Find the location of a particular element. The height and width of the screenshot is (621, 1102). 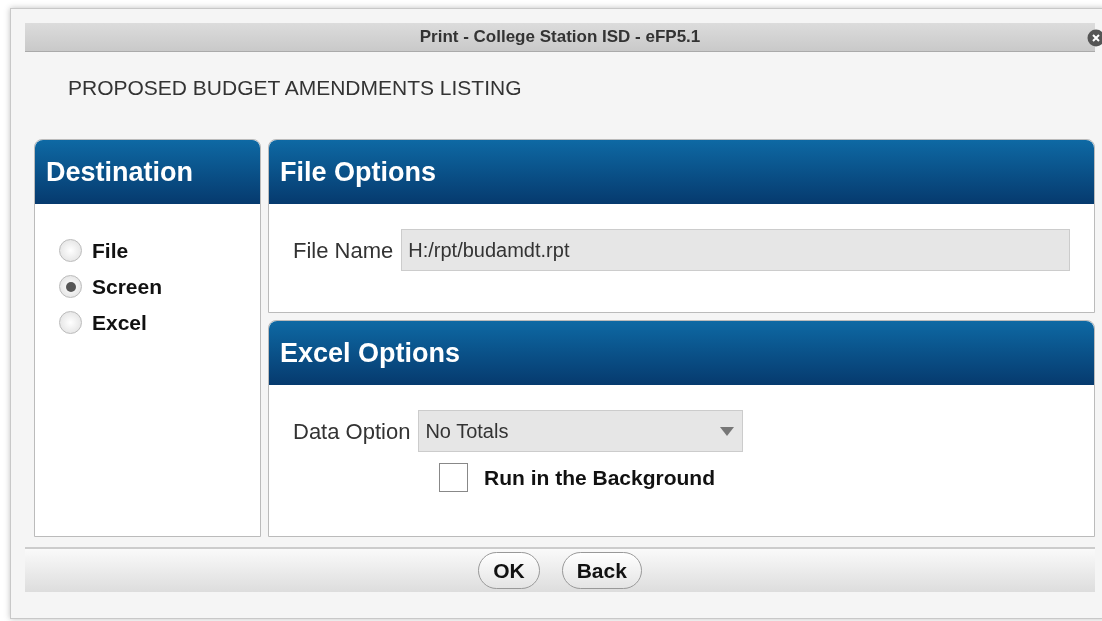

back-button: Back is located at coordinates (601, 570).